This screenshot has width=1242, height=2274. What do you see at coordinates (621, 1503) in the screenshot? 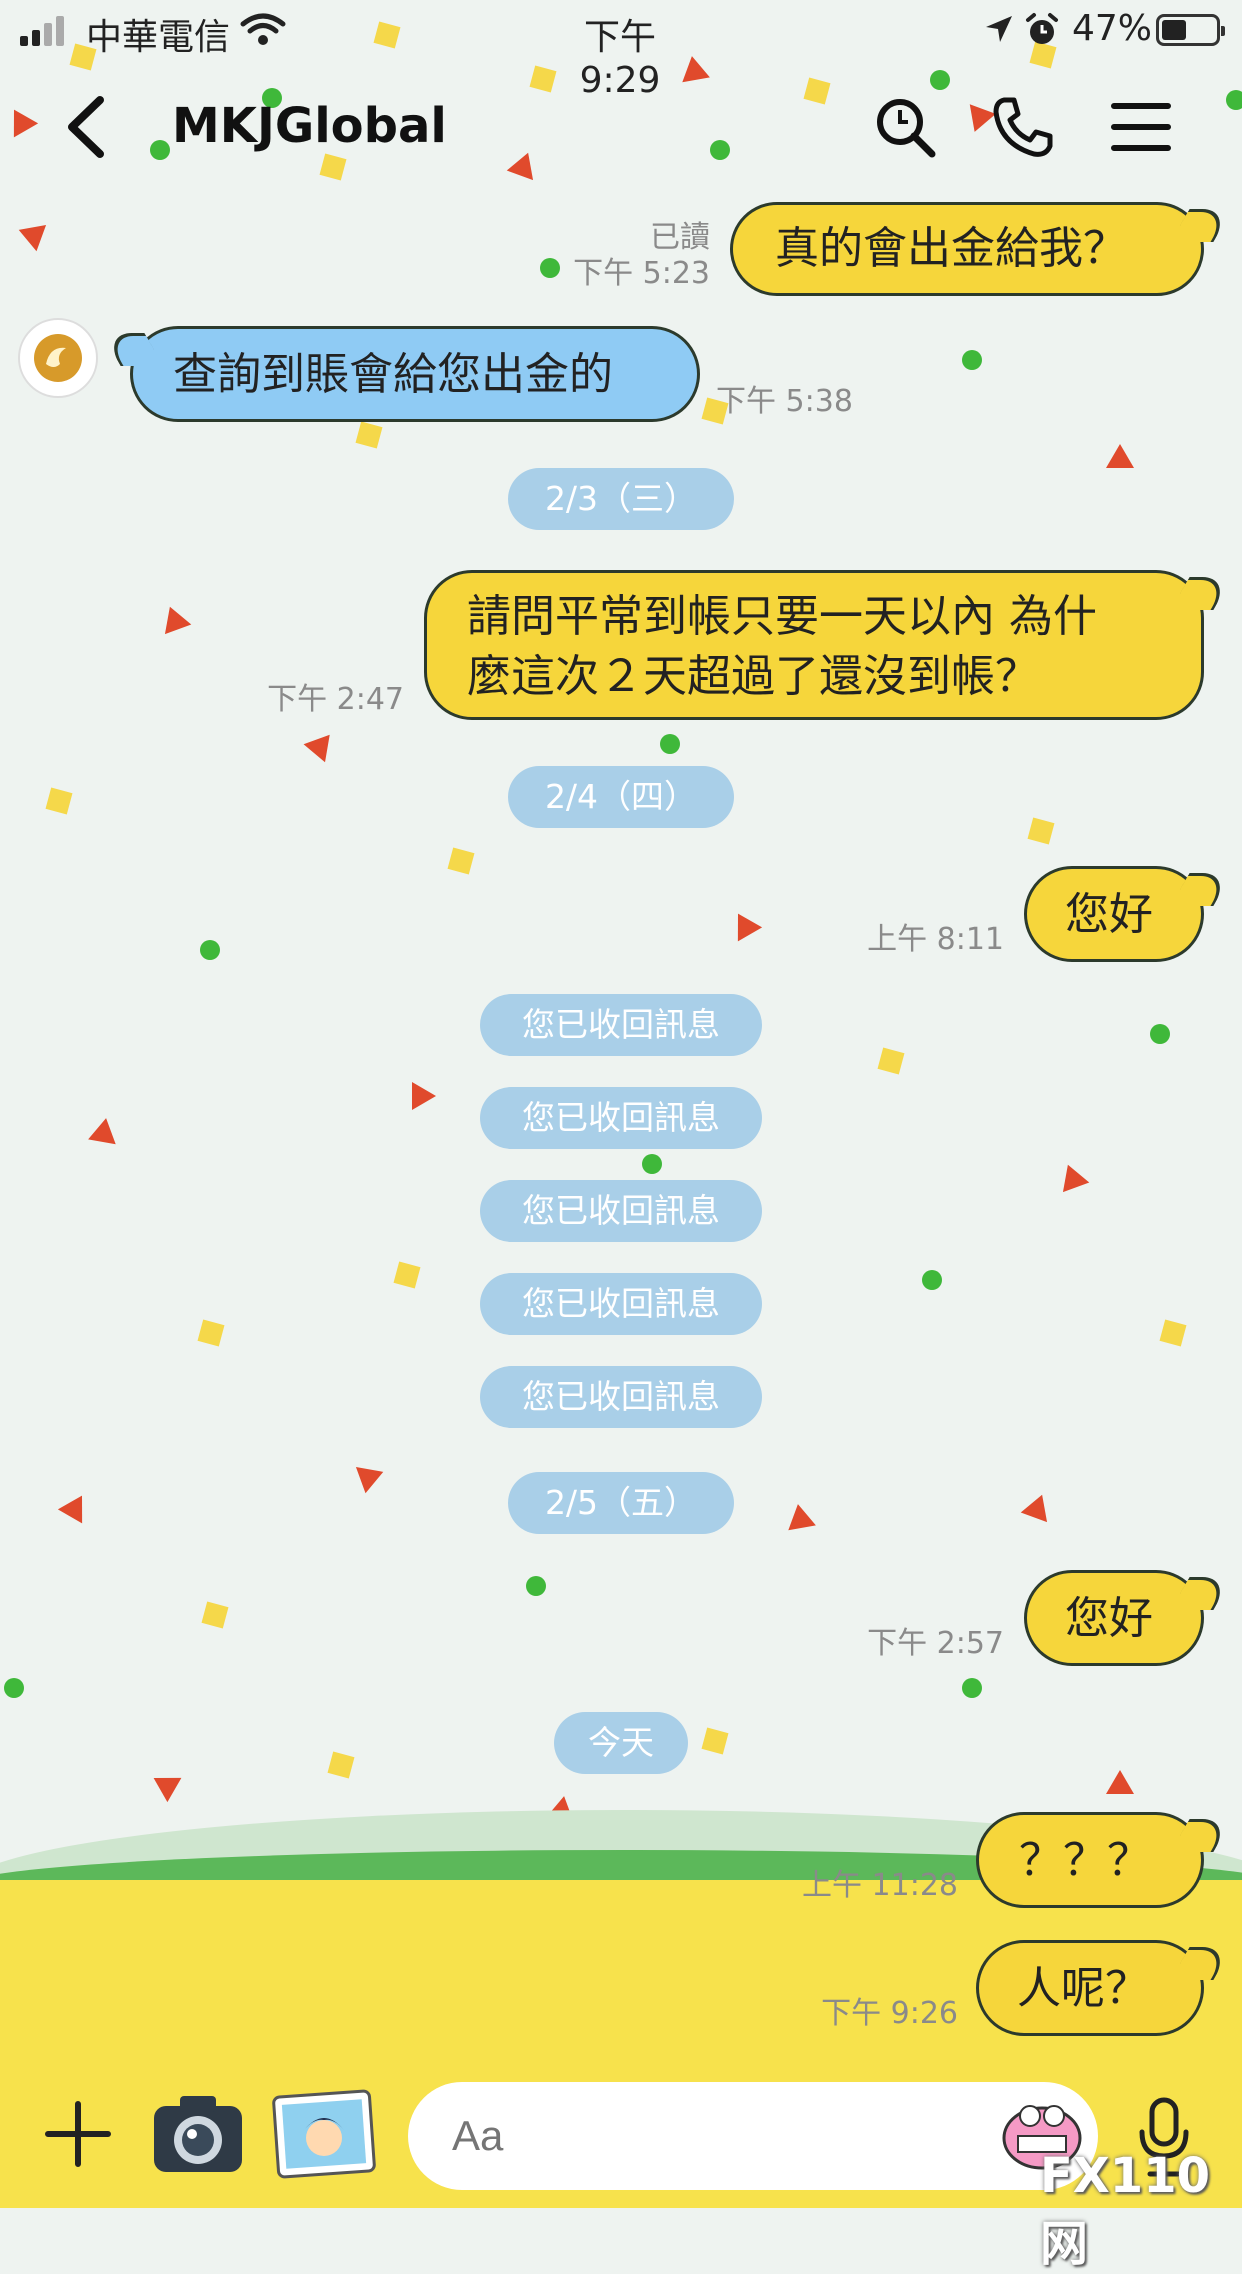
I see `date-separator: 2/5（五）` at bounding box center [621, 1503].